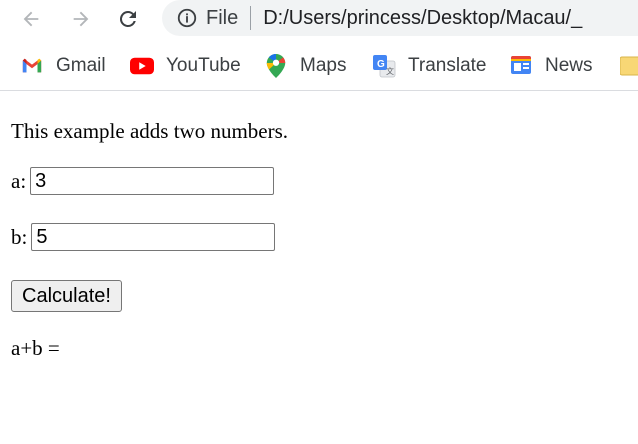 The image size is (638, 444). Describe the element at coordinates (66, 296) in the screenshot. I see `calculate-button: Calculate!` at that location.